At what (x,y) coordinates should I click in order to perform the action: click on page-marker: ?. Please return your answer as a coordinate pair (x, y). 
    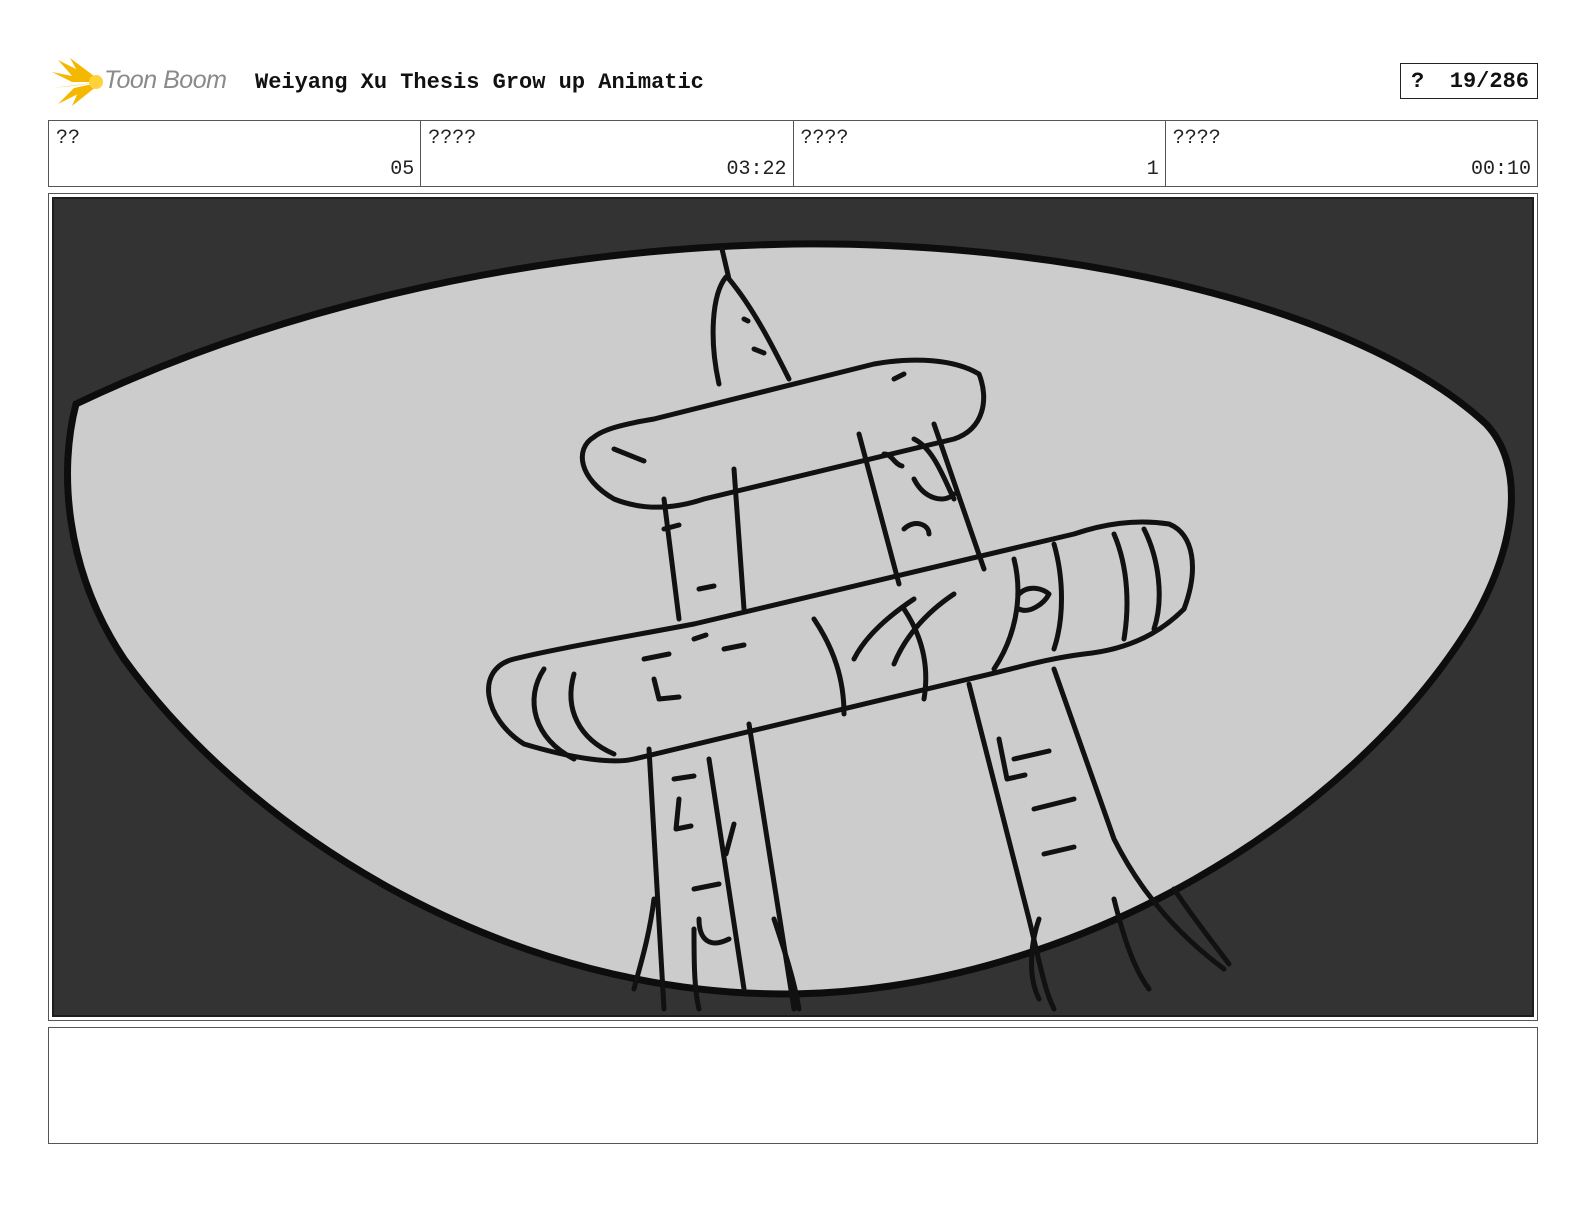
    Looking at the image, I should click on (1418, 81).